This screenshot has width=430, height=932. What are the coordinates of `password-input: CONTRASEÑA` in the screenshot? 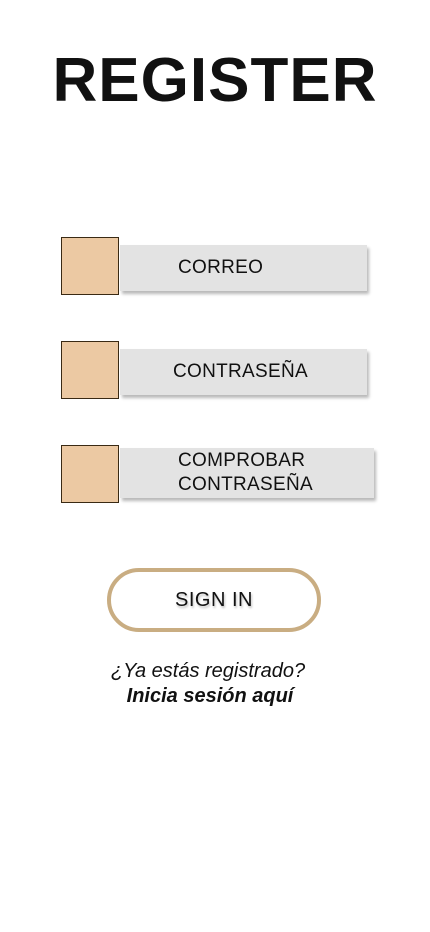 It's located at (243, 372).